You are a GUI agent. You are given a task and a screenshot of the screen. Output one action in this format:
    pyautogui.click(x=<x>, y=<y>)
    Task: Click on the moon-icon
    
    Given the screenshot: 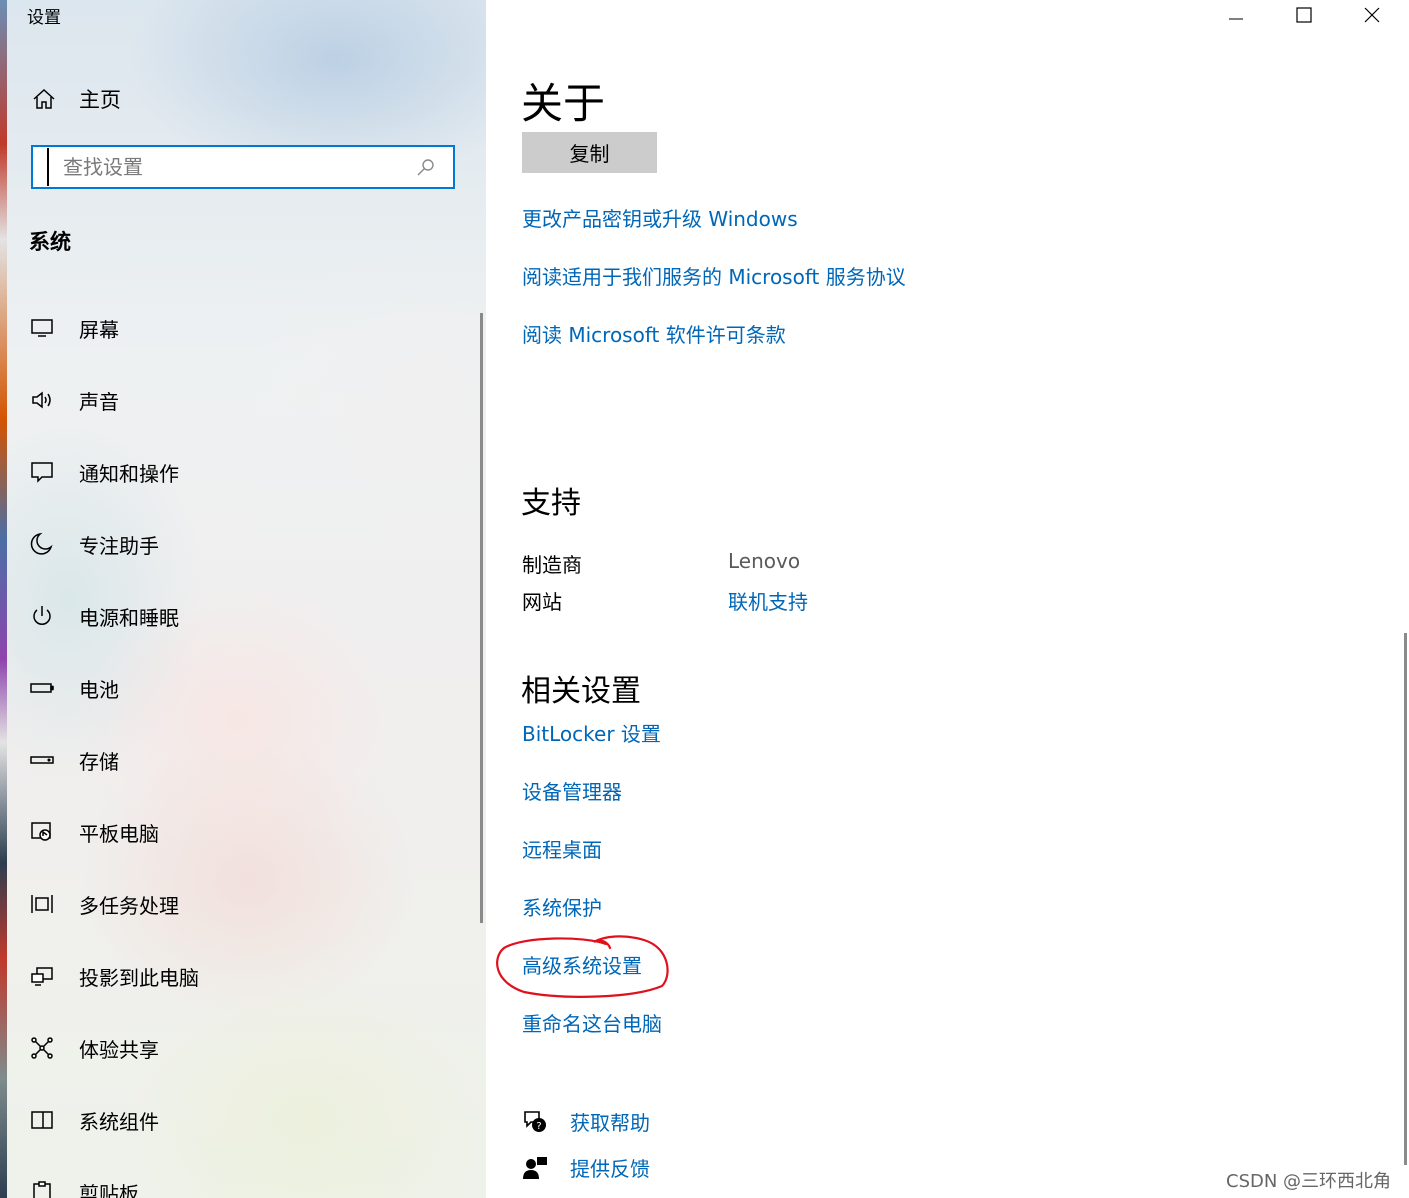 What is the action you would take?
    pyautogui.click(x=42, y=544)
    